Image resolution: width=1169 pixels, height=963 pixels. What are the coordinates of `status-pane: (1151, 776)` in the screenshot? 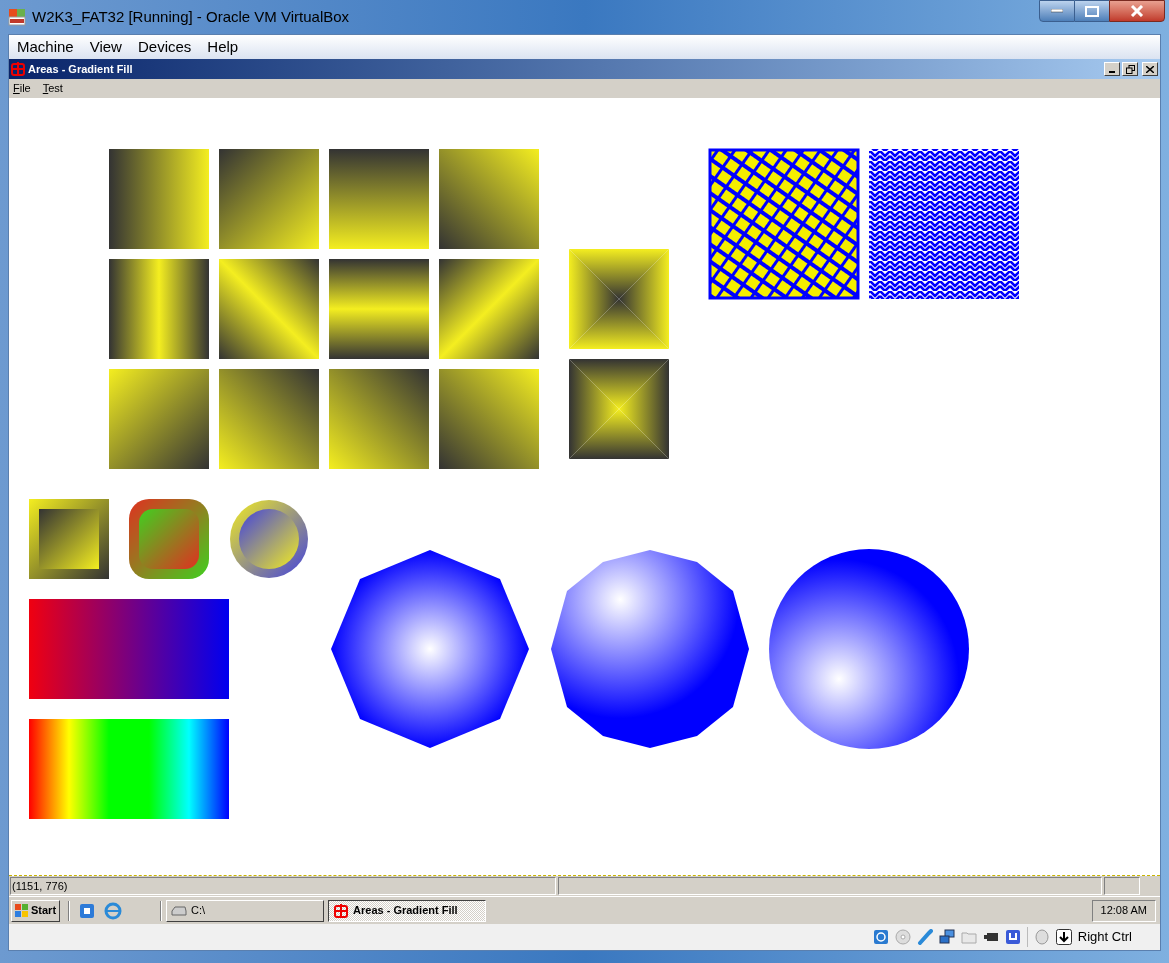 It's located at (283, 886).